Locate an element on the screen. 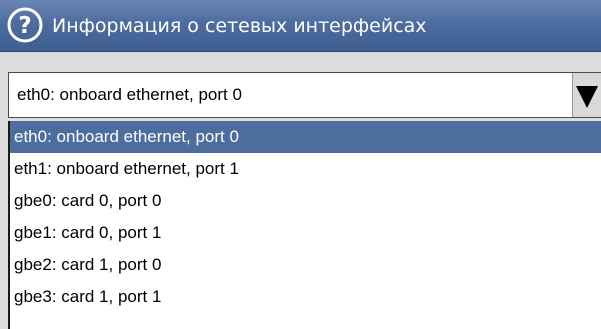 The width and height of the screenshot is (601, 329). interface-select: eth0: onboard ethernet, port 0 is located at coordinates (304, 95).